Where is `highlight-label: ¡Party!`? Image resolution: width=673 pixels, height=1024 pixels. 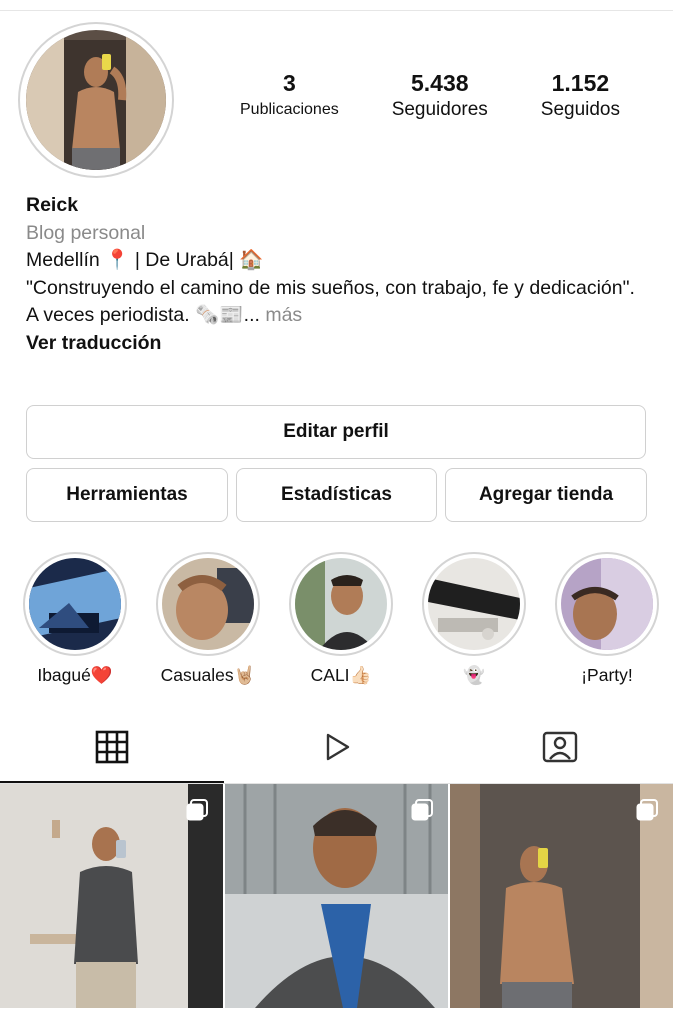 highlight-label: ¡Party! is located at coordinates (607, 675).